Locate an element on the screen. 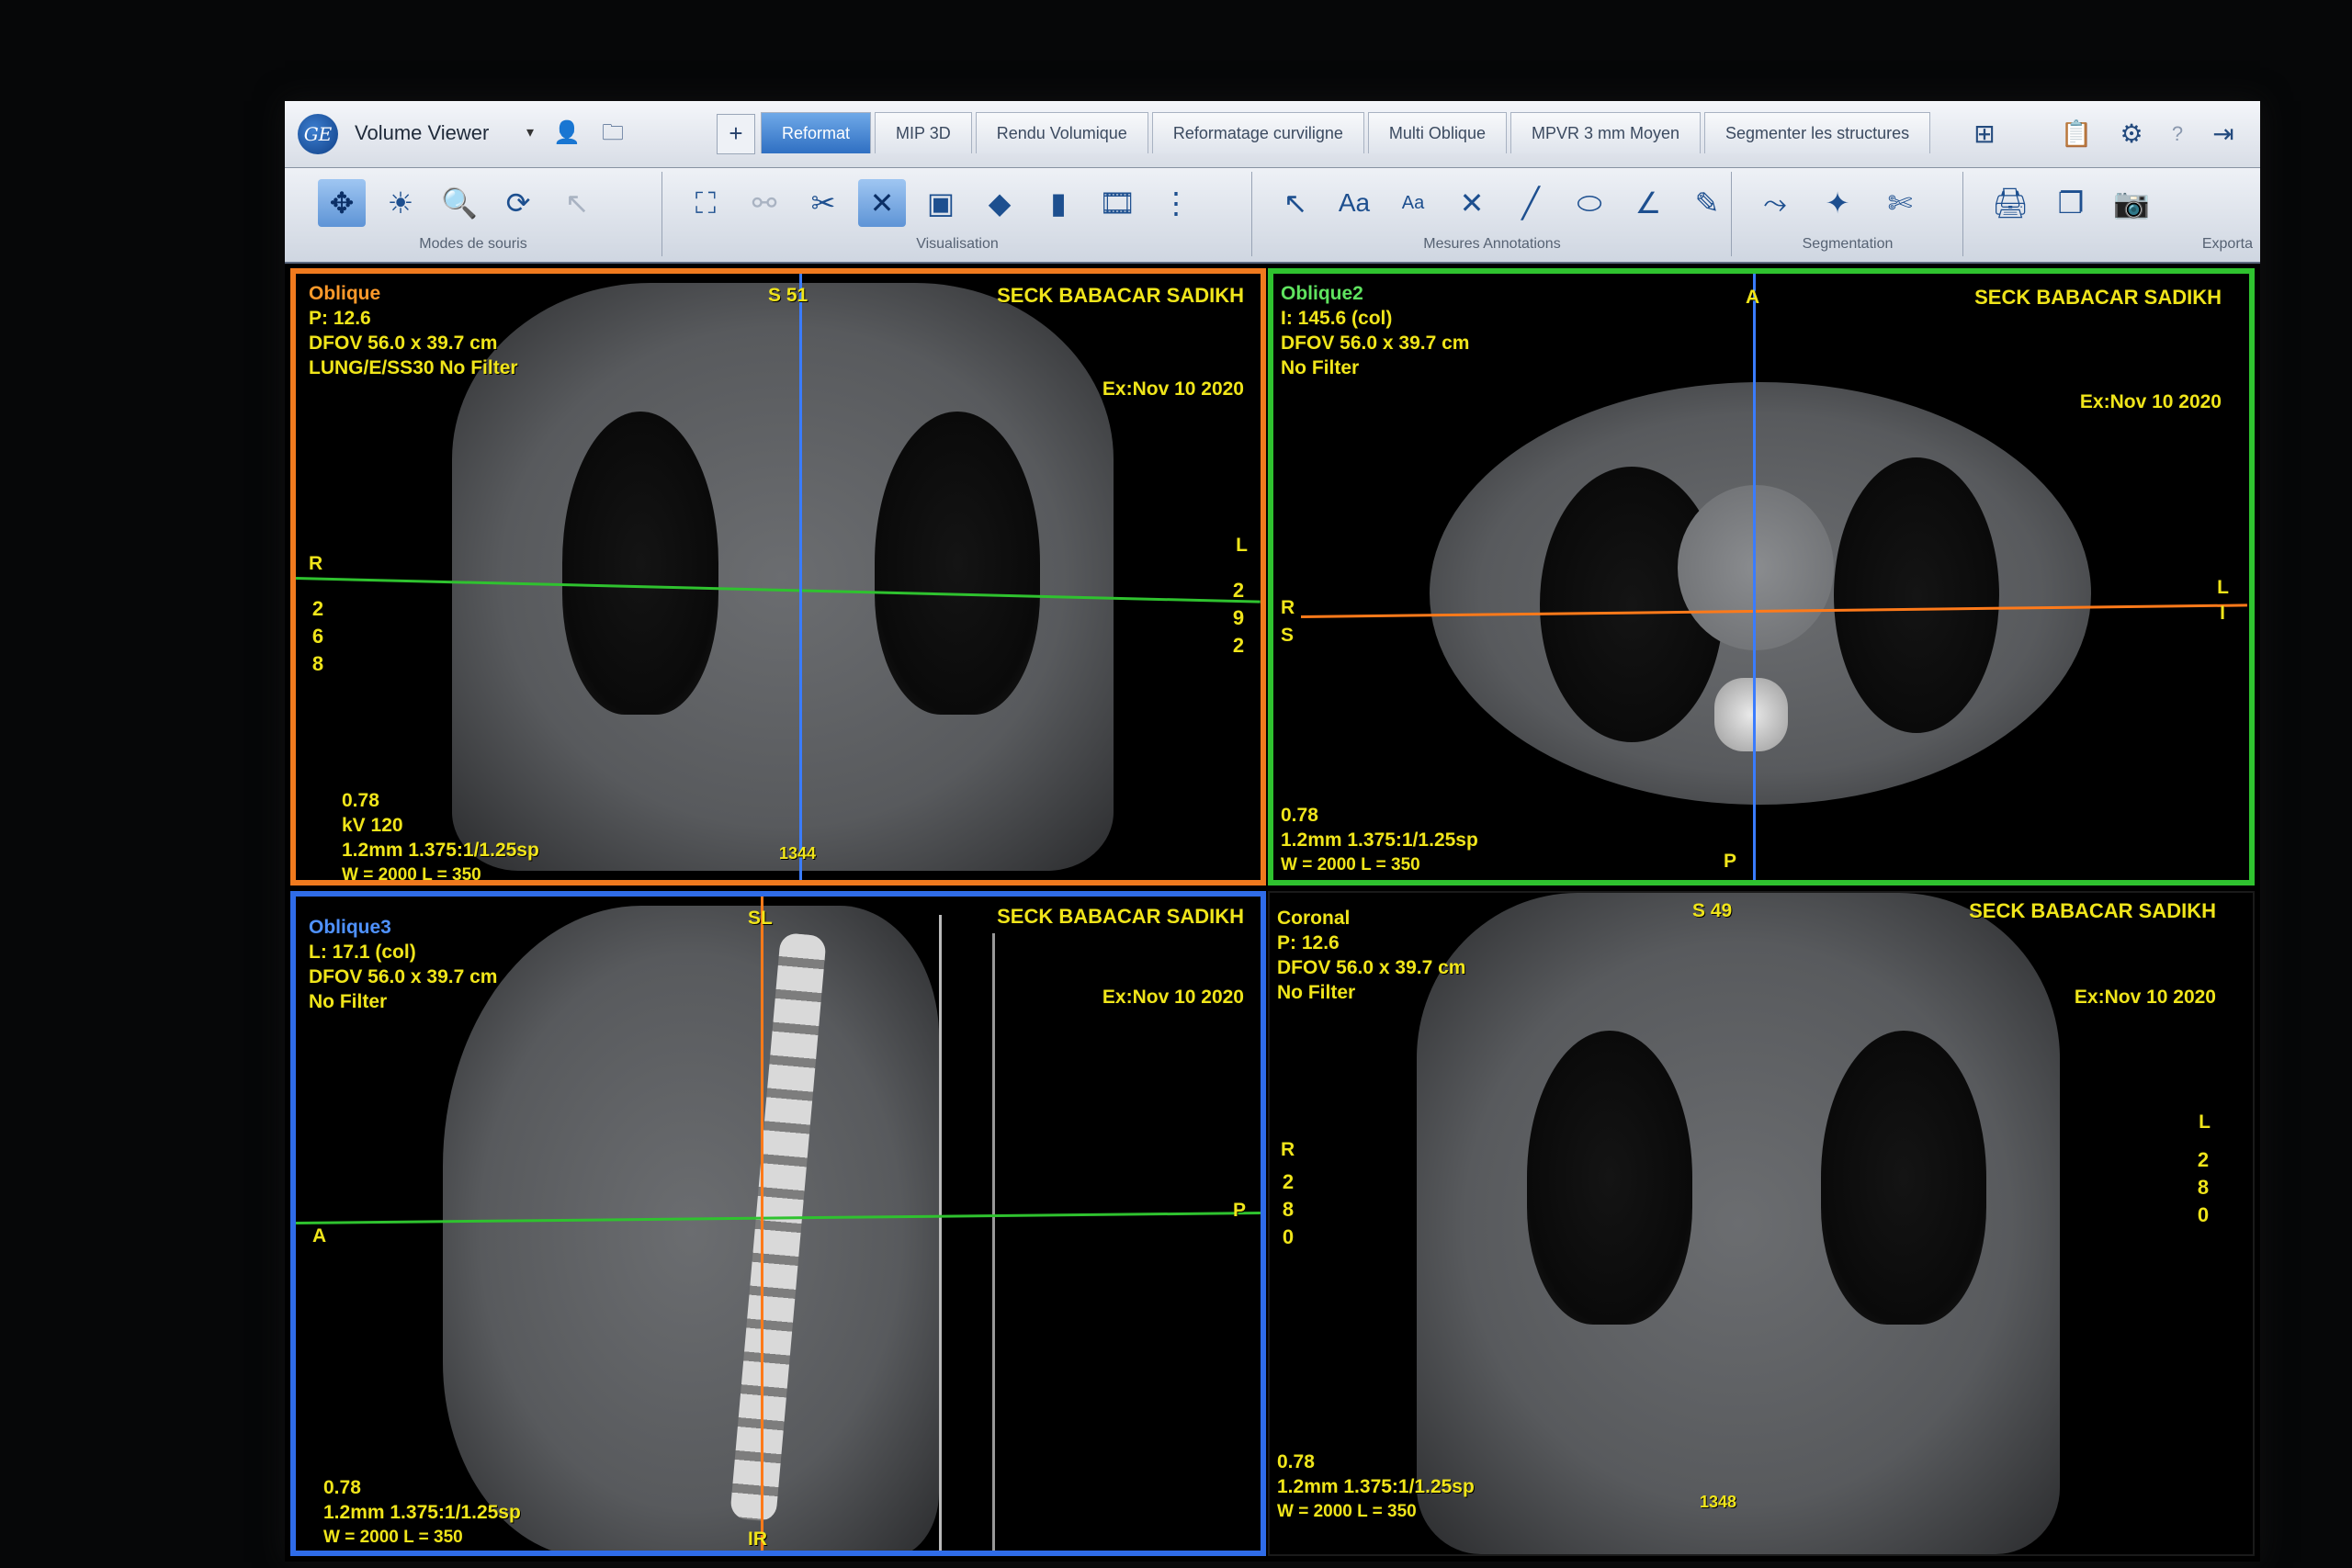 The width and height of the screenshot is (2352, 1568). link-icon: ⚯ is located at coordinates (764, 203).